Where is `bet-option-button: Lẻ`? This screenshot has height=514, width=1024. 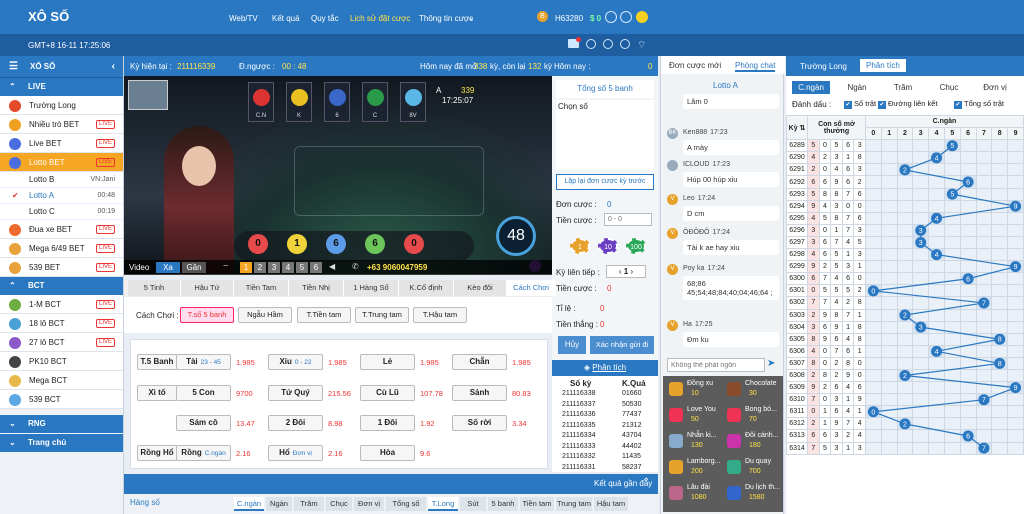
bet-option-button: Lẻ is located at coordinates (387, 362).